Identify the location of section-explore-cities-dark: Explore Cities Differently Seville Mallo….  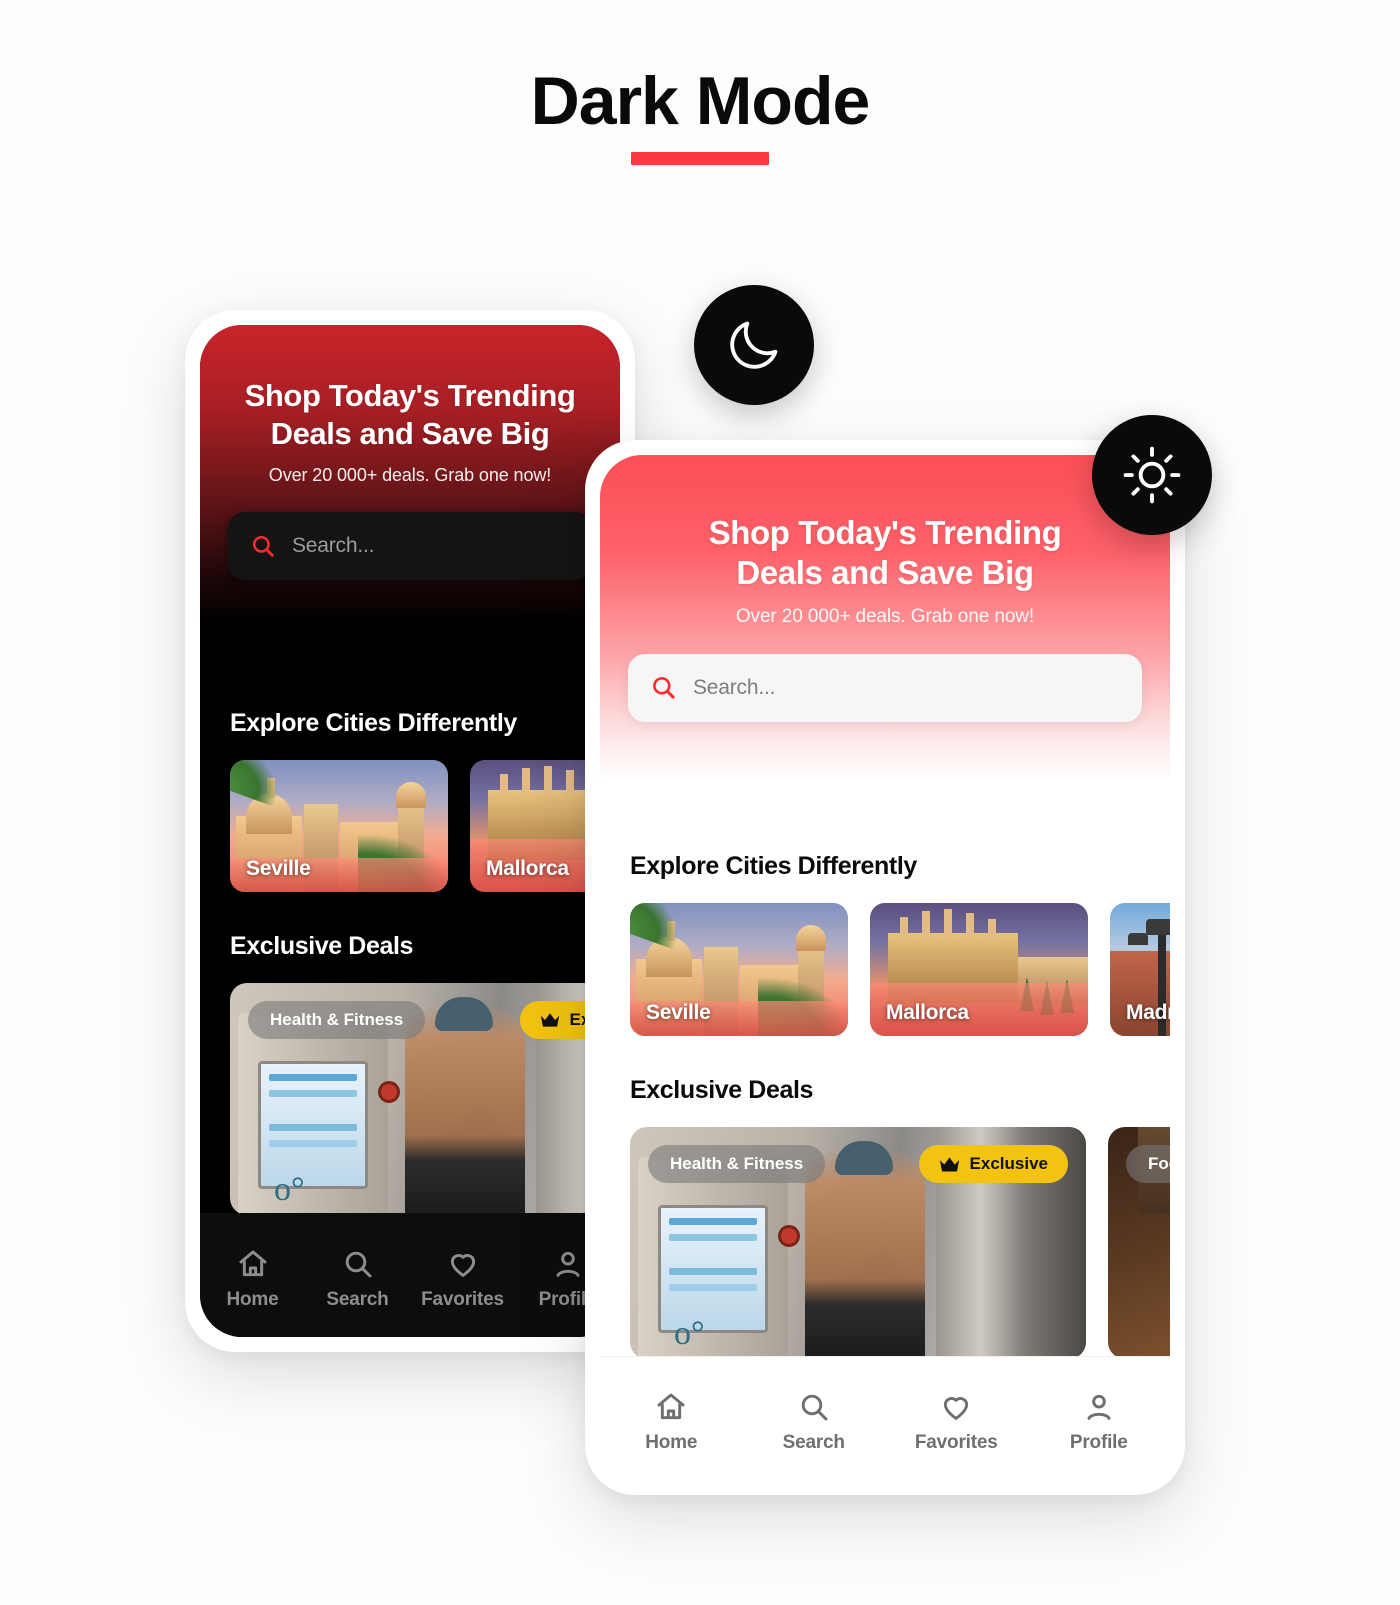
(410, 800).